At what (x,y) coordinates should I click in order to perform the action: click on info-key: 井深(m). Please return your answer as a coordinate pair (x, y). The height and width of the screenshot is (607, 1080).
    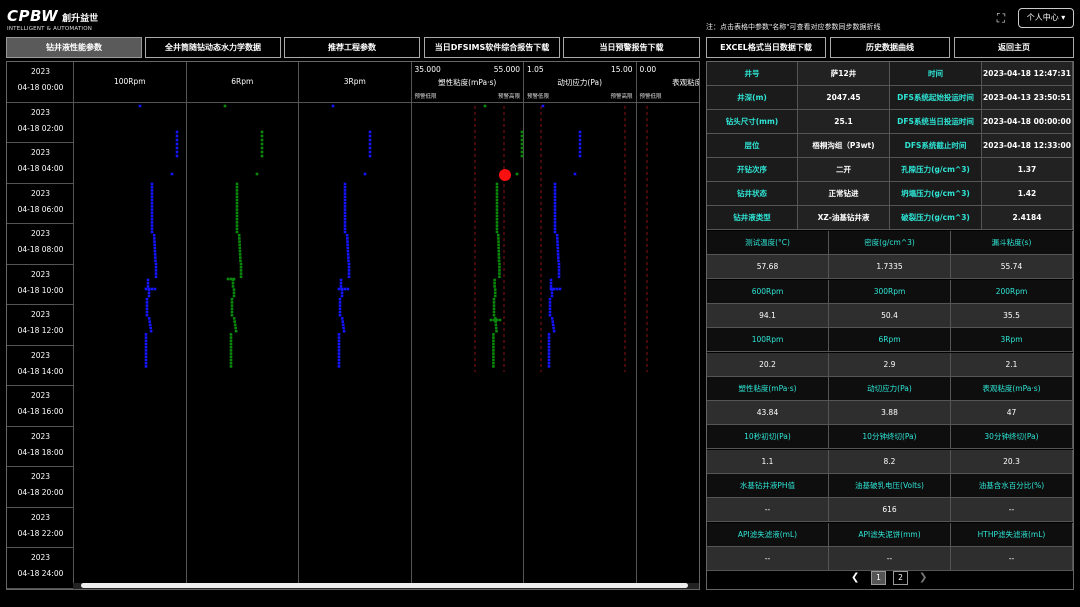
    Looking at the image, I should click on (752, 98).